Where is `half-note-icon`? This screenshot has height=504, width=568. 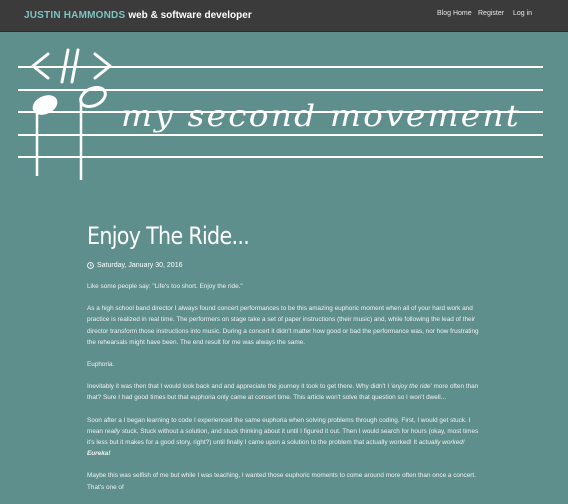
half-note-icon is located at coordinates (93, 133).